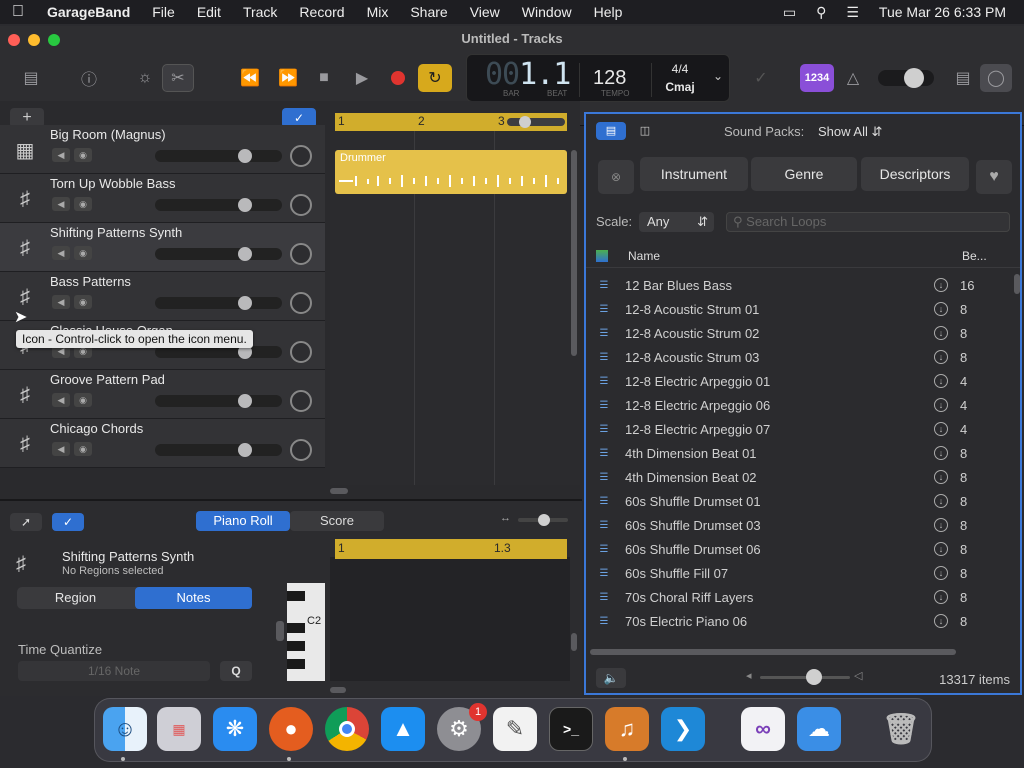  Describe the element at coordinates (88, 12) in the screenshot. I see `menu-app: GarageBand` at that location.